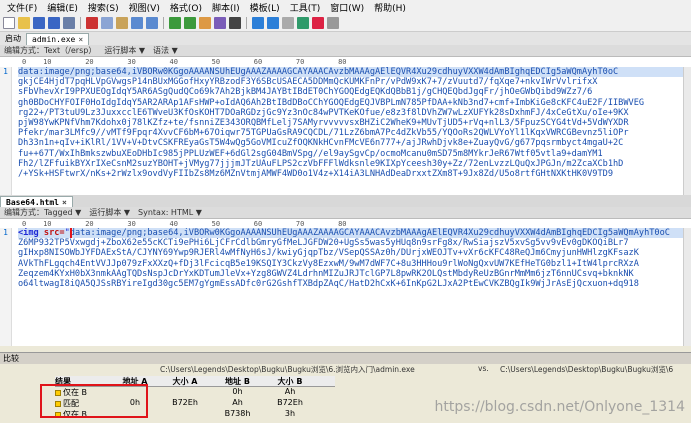 This screenshot has height=423, width=691. What do you see at coordinates (107, 23) in the screenshot?
I see `copy-icon` at bounding box center [107, 23].